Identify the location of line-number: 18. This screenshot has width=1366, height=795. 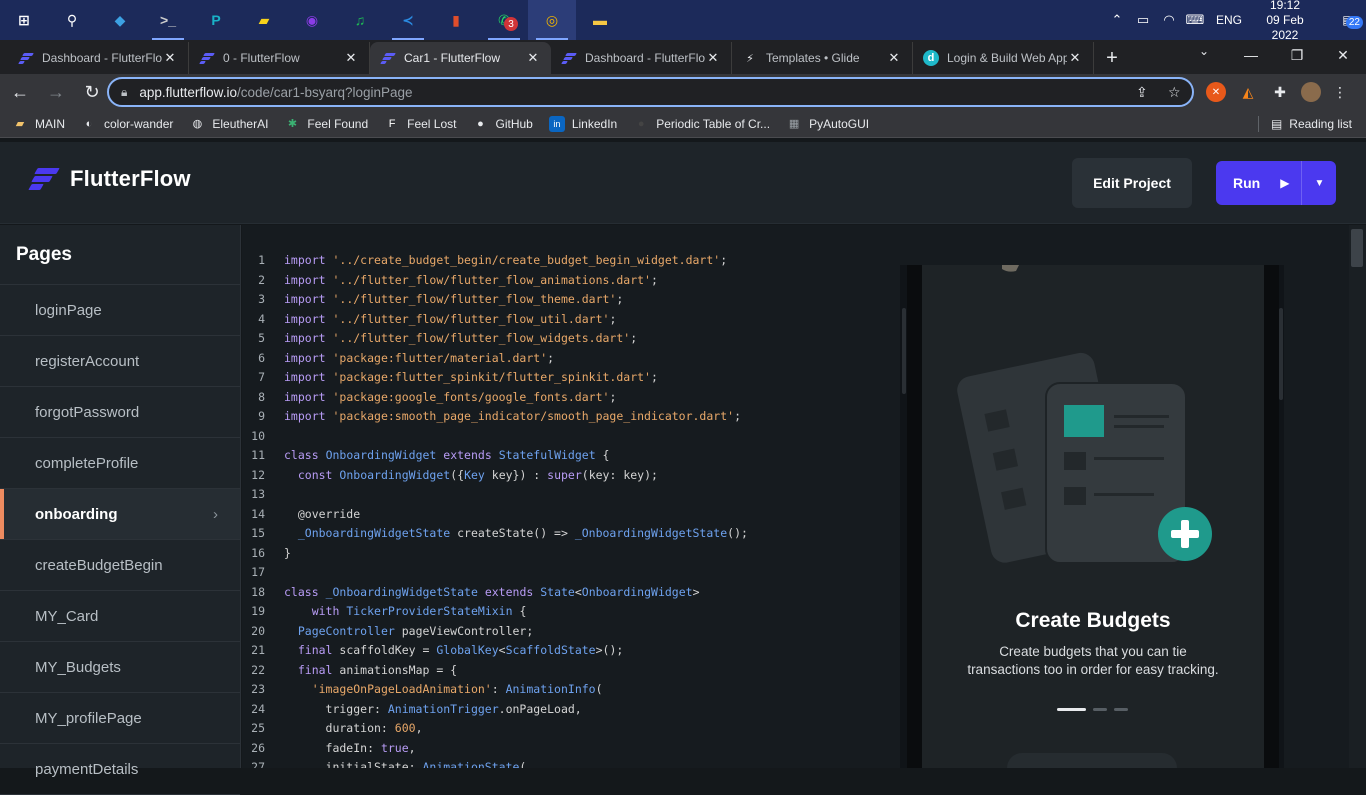
(258, 591).